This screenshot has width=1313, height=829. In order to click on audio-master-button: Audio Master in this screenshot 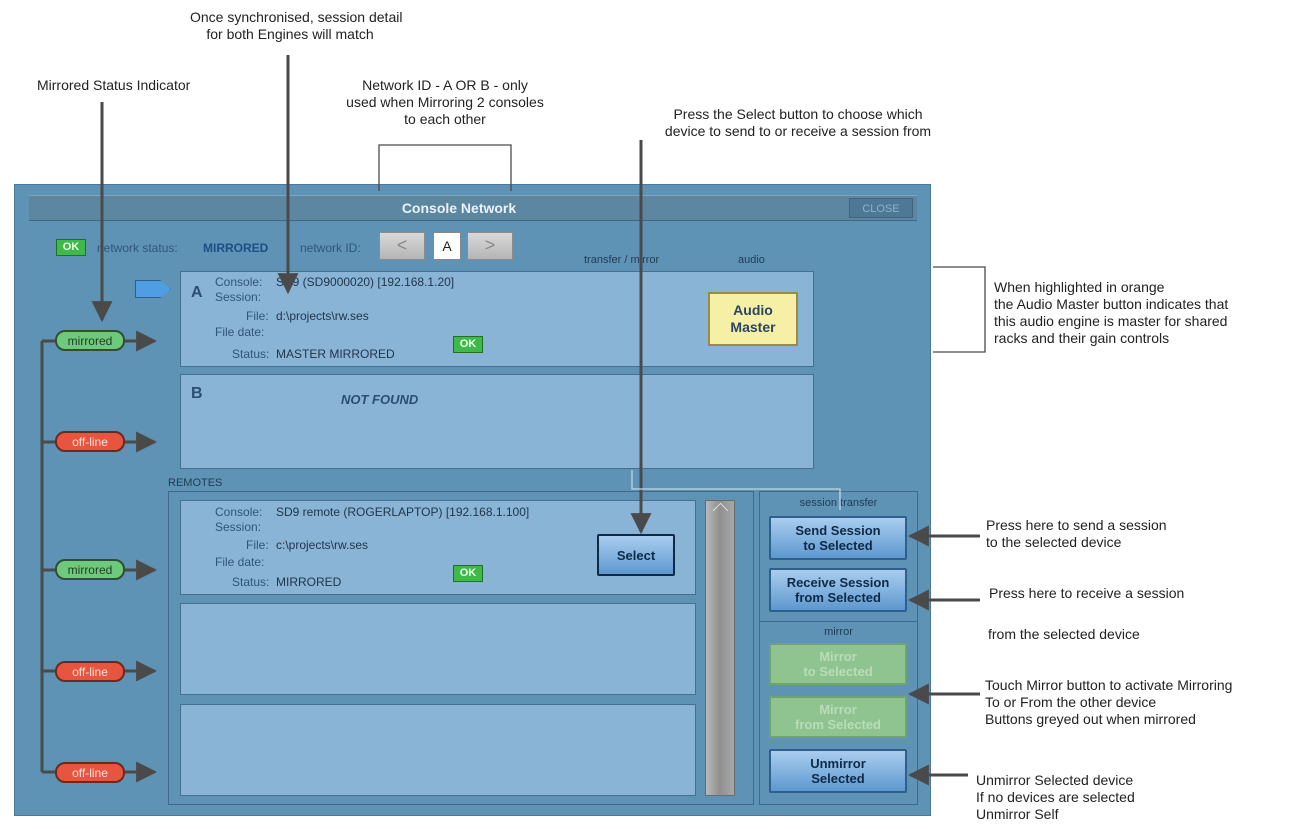, I will do `click(753, 319)`.